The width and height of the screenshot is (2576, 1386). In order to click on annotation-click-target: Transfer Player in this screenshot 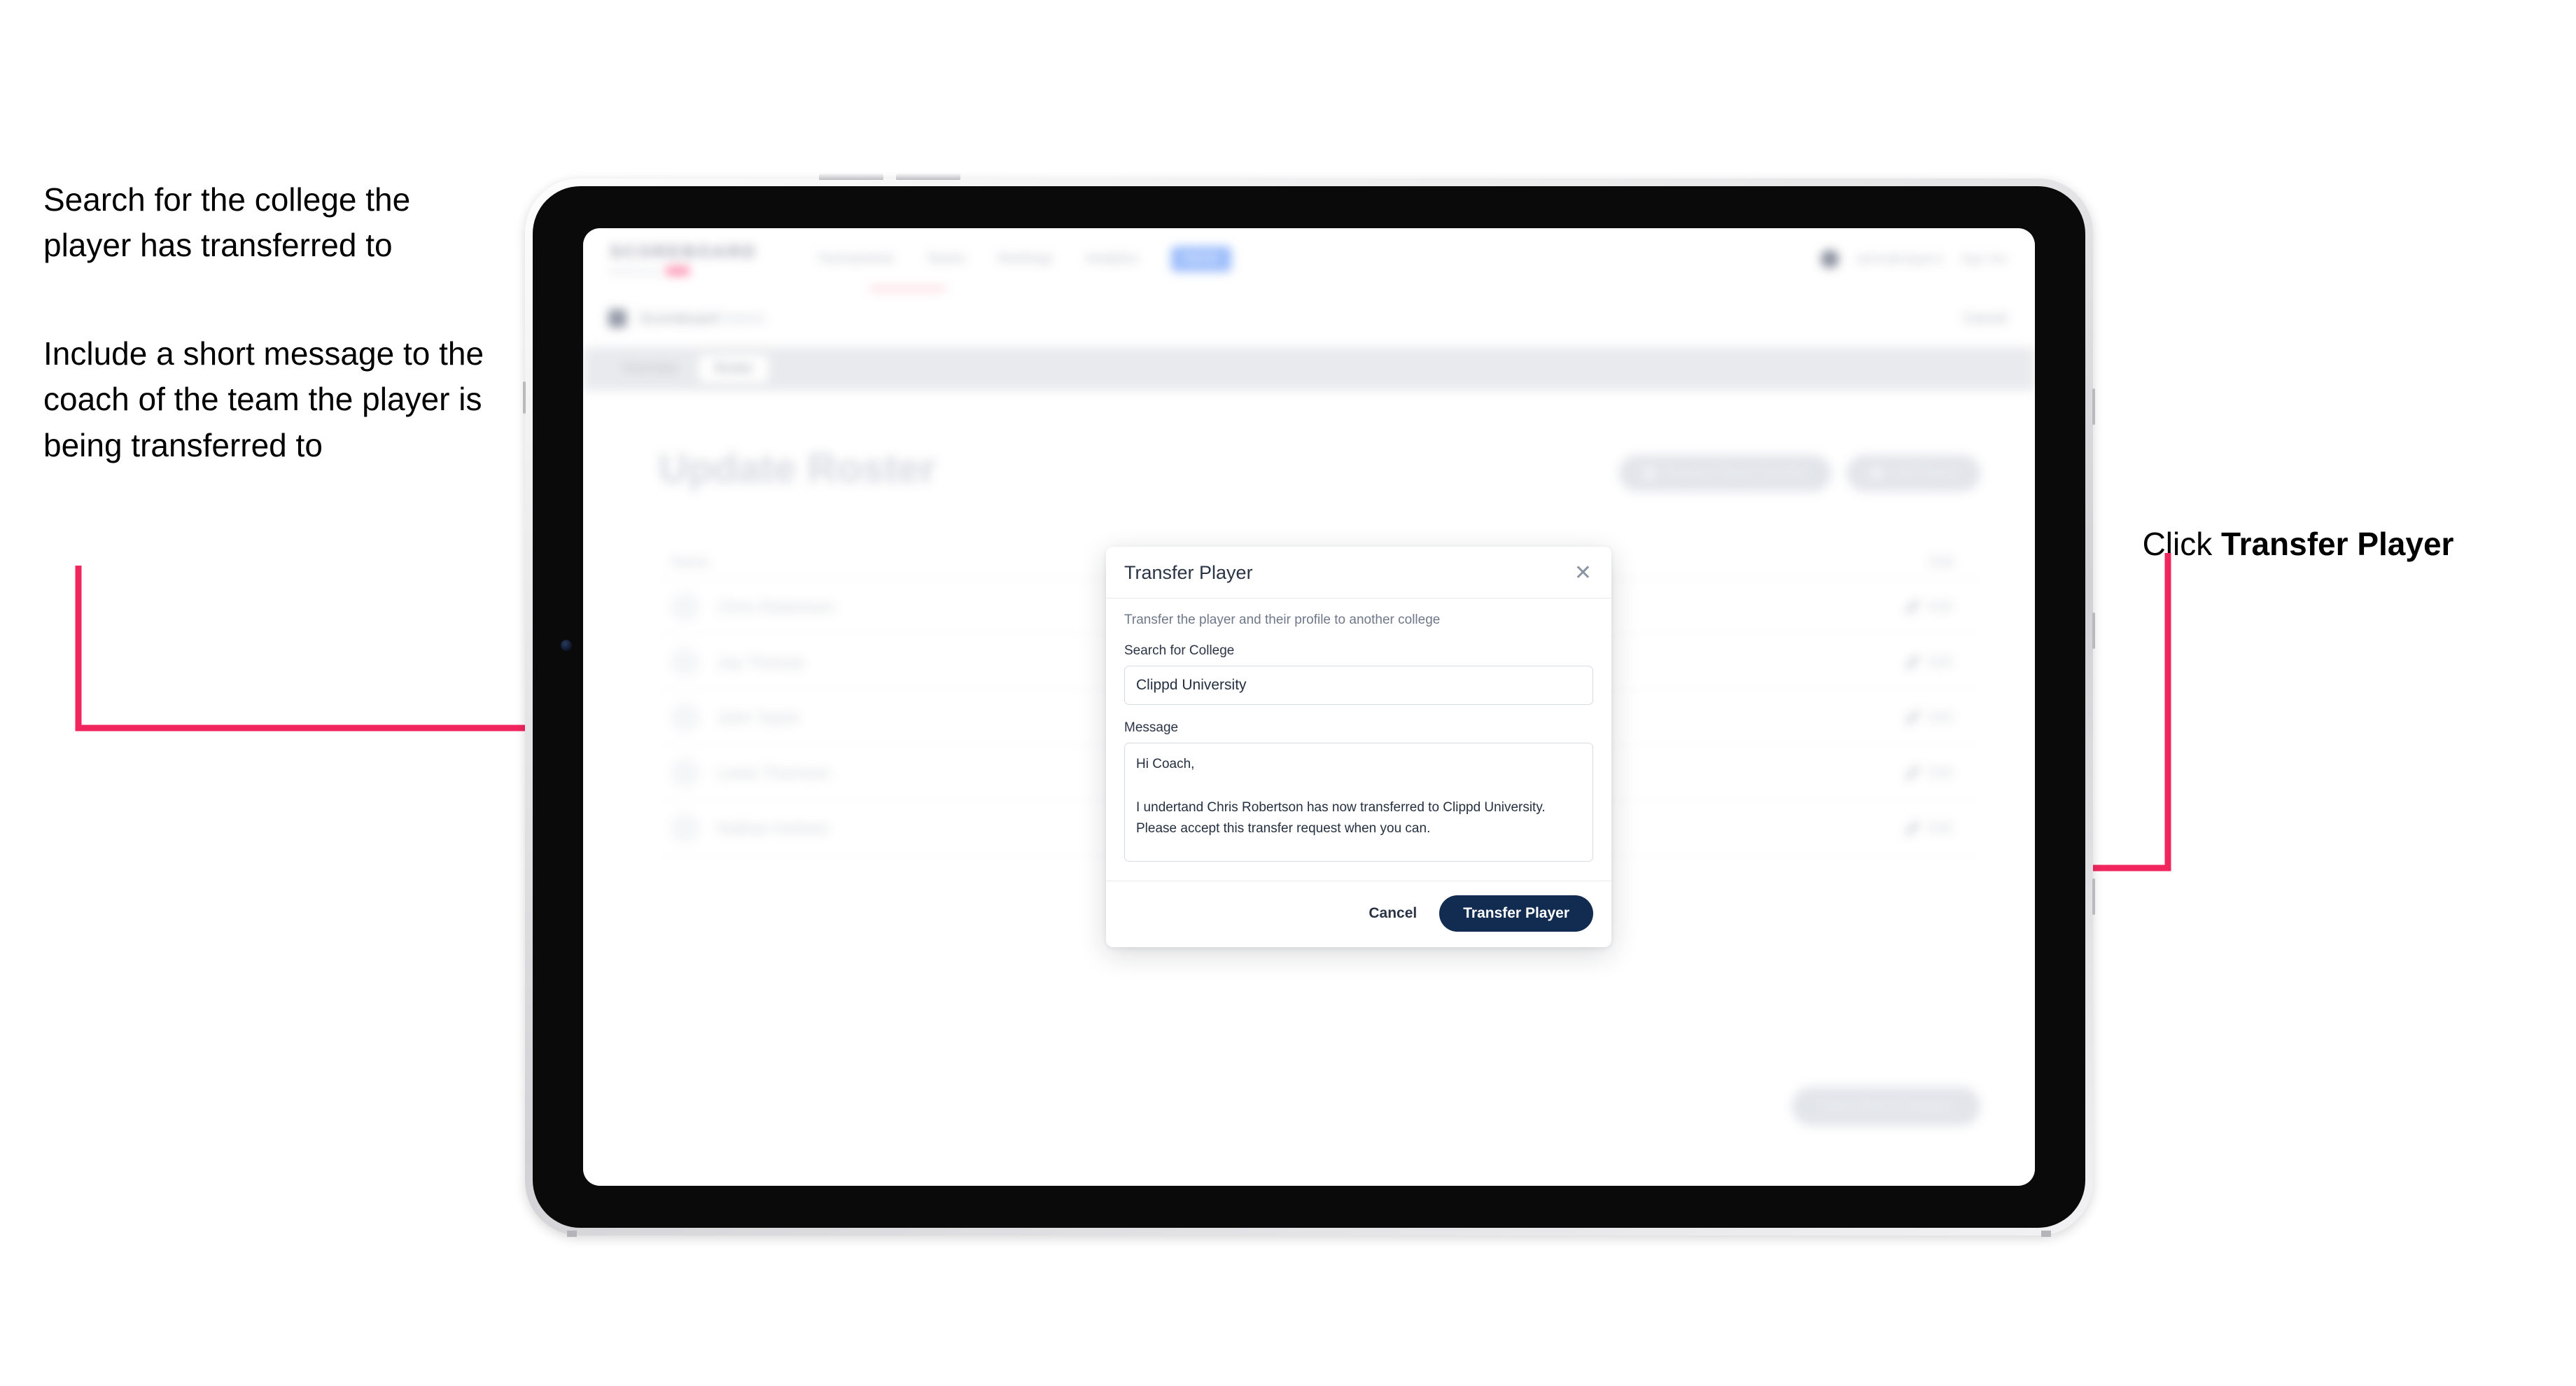, I will do `click(2337, 544)`.